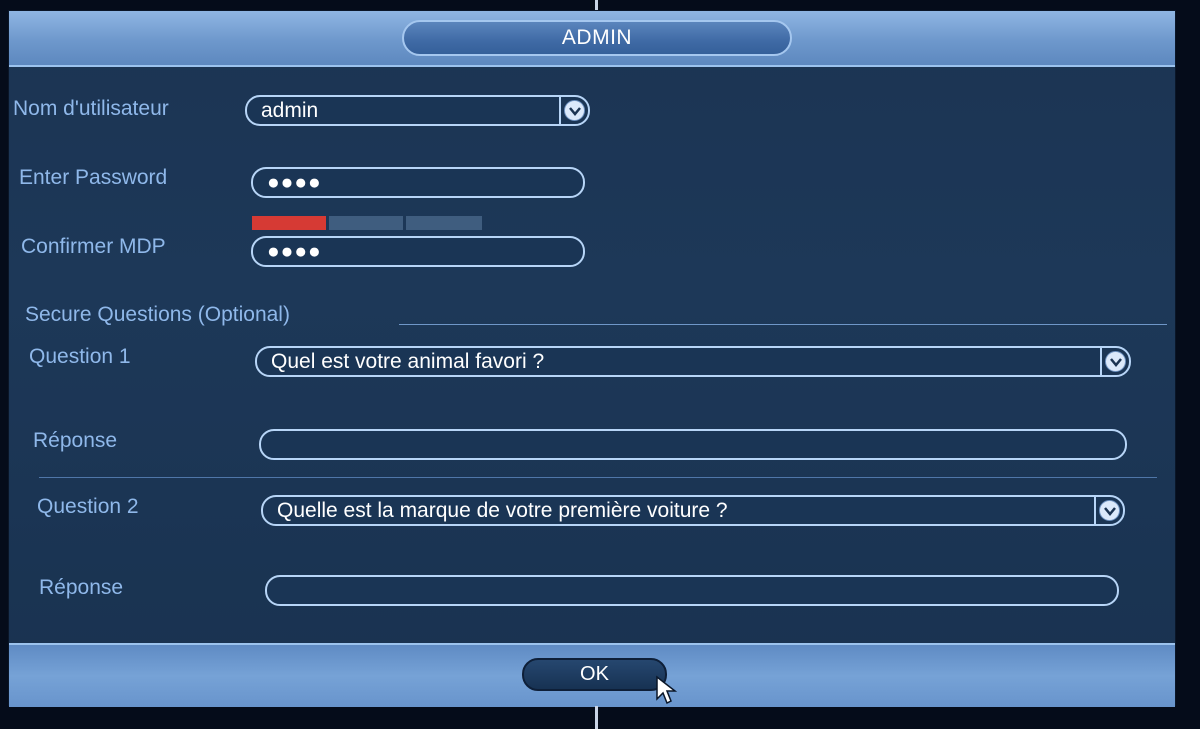 Image resolution: width=1200 pixels, height=729 pixels. I want to click on answer2-field, so click(692, 590).